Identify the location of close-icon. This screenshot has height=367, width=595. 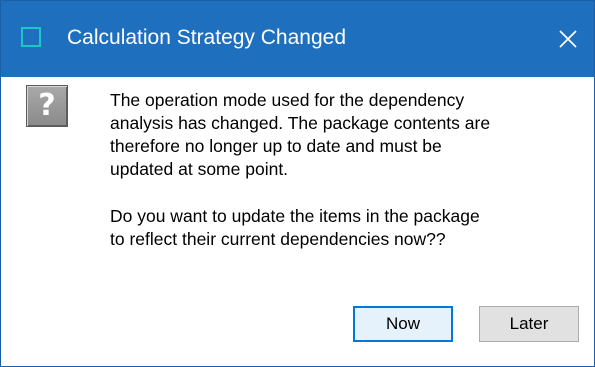
(568, 39).